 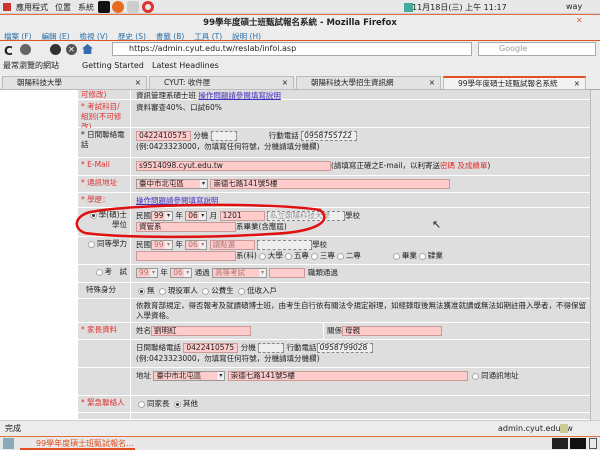 I want to click on equiv-radio, so click(x=91, y=244).